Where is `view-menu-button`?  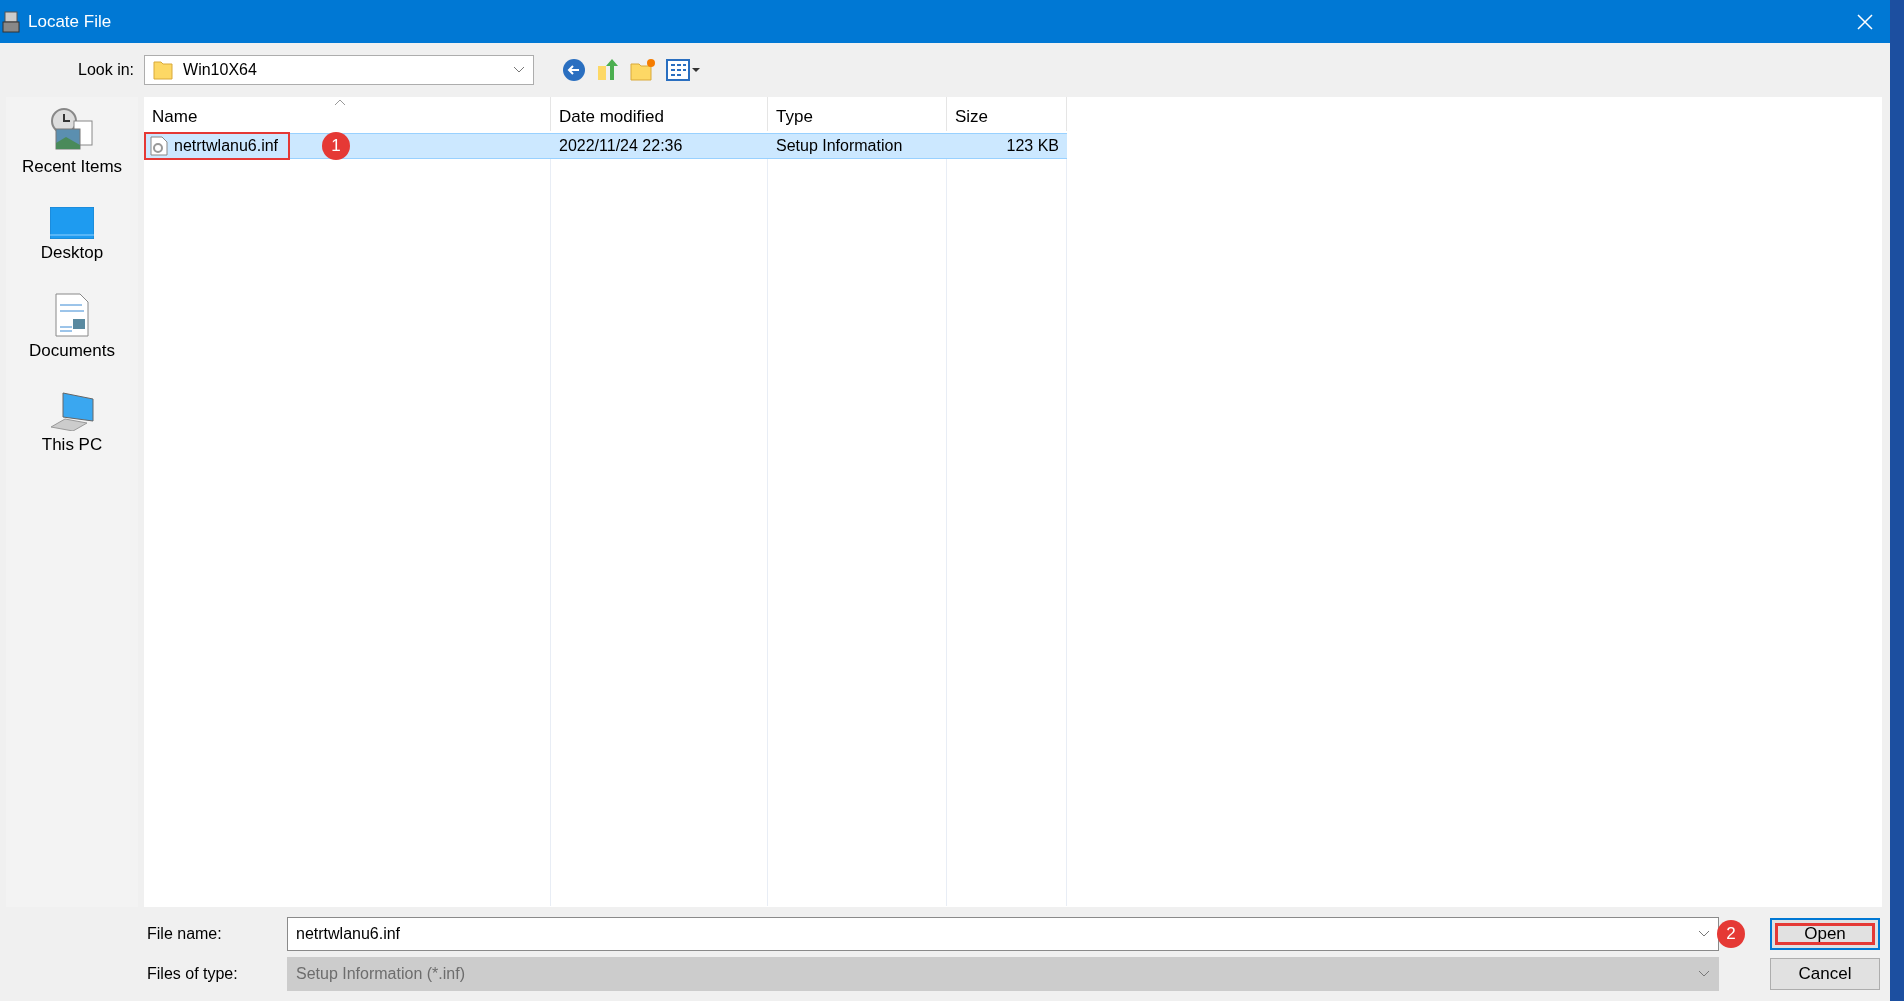 view-menu-button is located at coordinates (684, 70).